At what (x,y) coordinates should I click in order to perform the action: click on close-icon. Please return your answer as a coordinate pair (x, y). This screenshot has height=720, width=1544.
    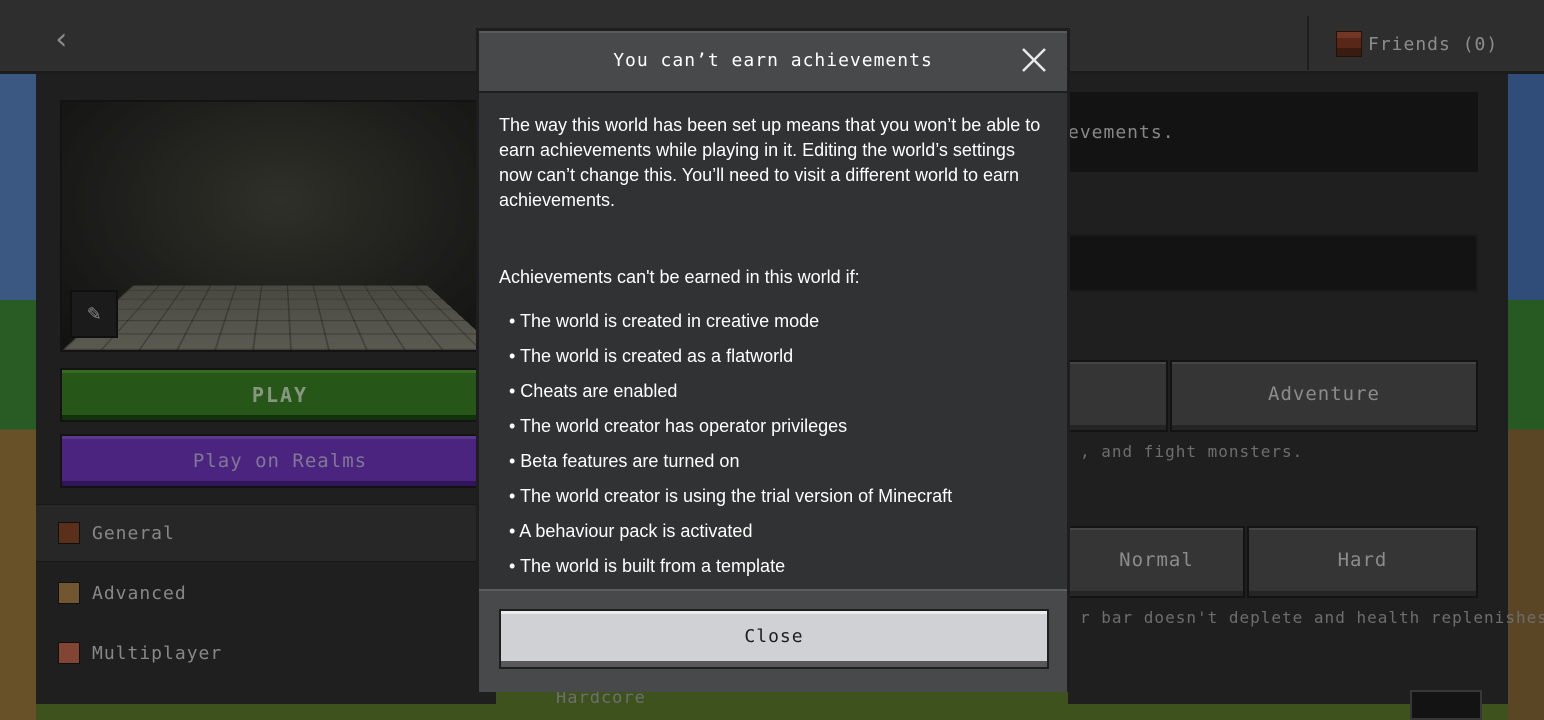
    Looking at the image, I should click on (1034, 60).